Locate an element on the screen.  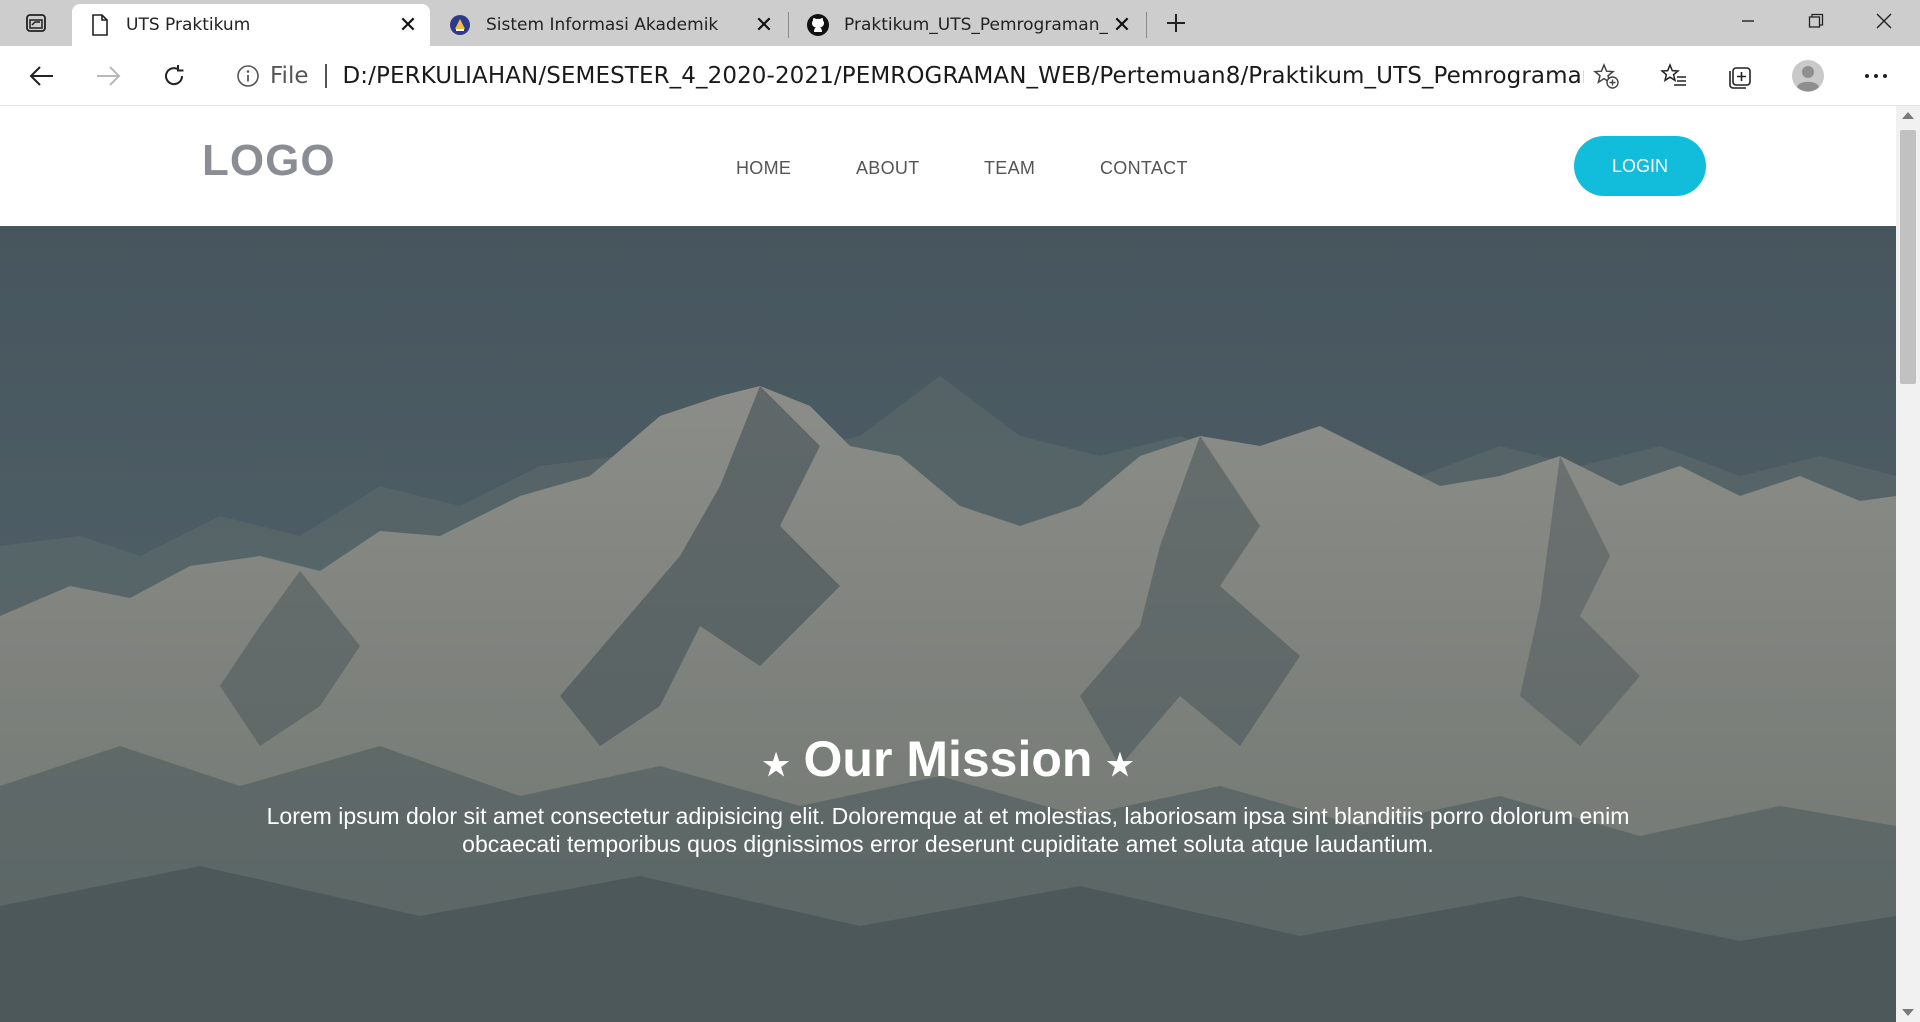
vertical-scrollbar is located at coordinates (1908, 564).